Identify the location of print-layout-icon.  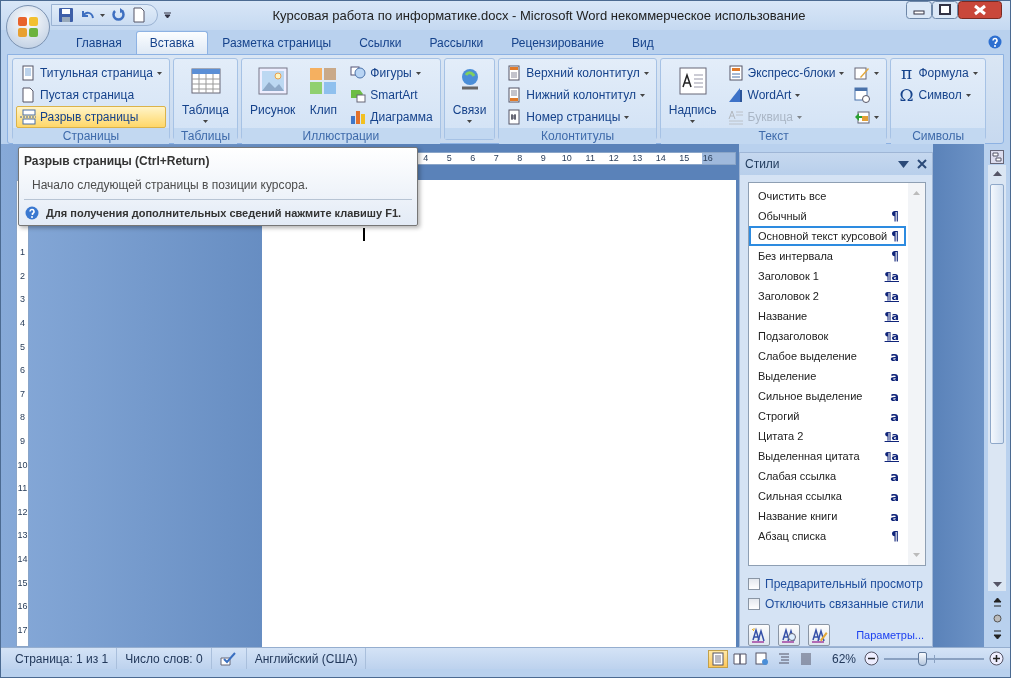
(717, 658).